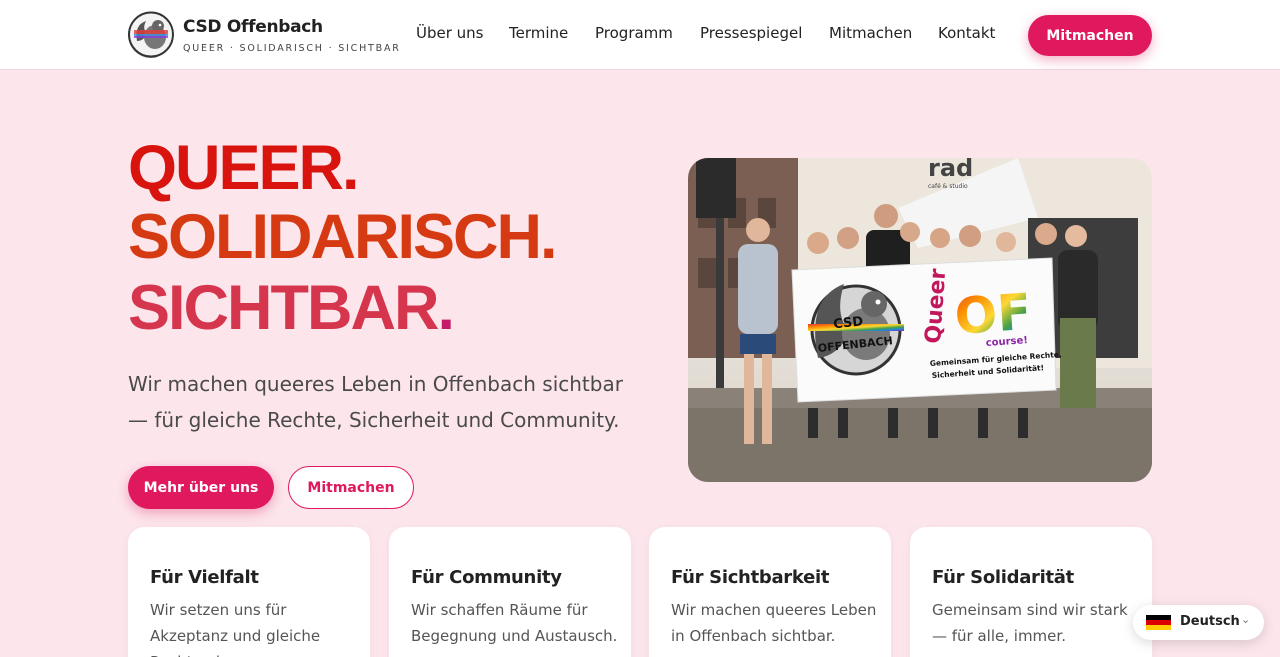 The height and width of the screenshot is (657, 1280). I want to click on nav-link-mitmachen: Mitmachen, so click(870, 33).